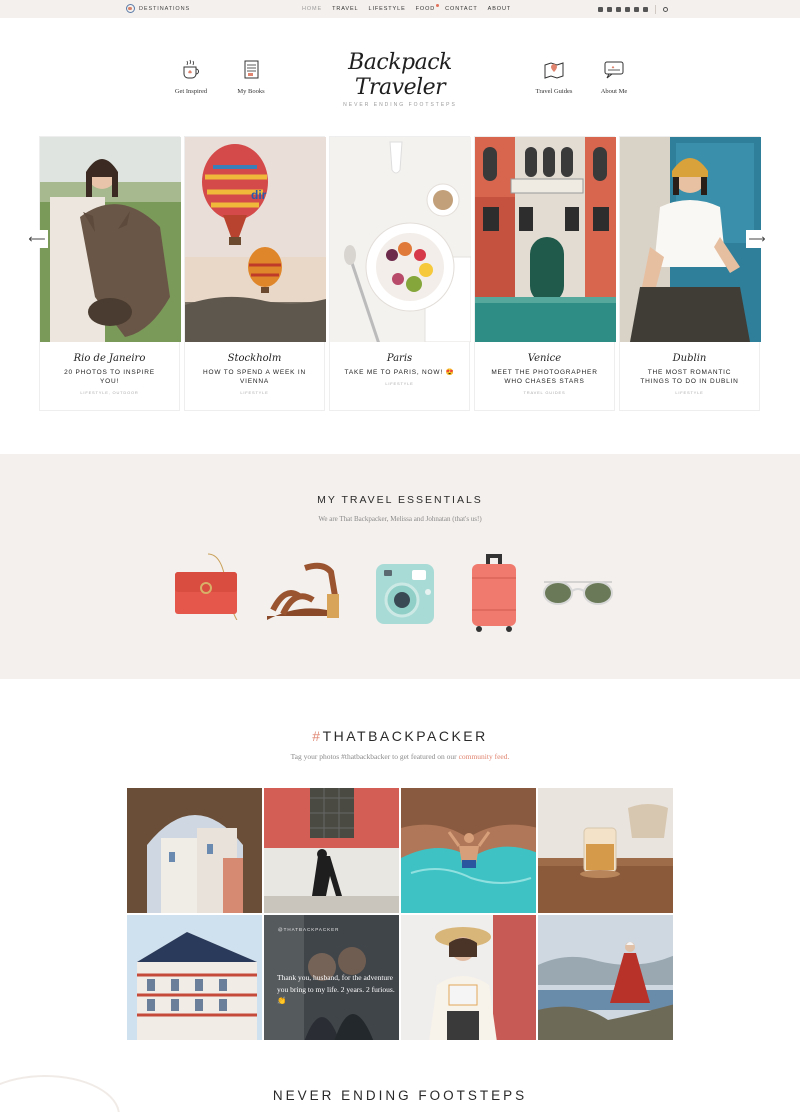  I want to click on nav-contact: Contact, so click(461, 9).